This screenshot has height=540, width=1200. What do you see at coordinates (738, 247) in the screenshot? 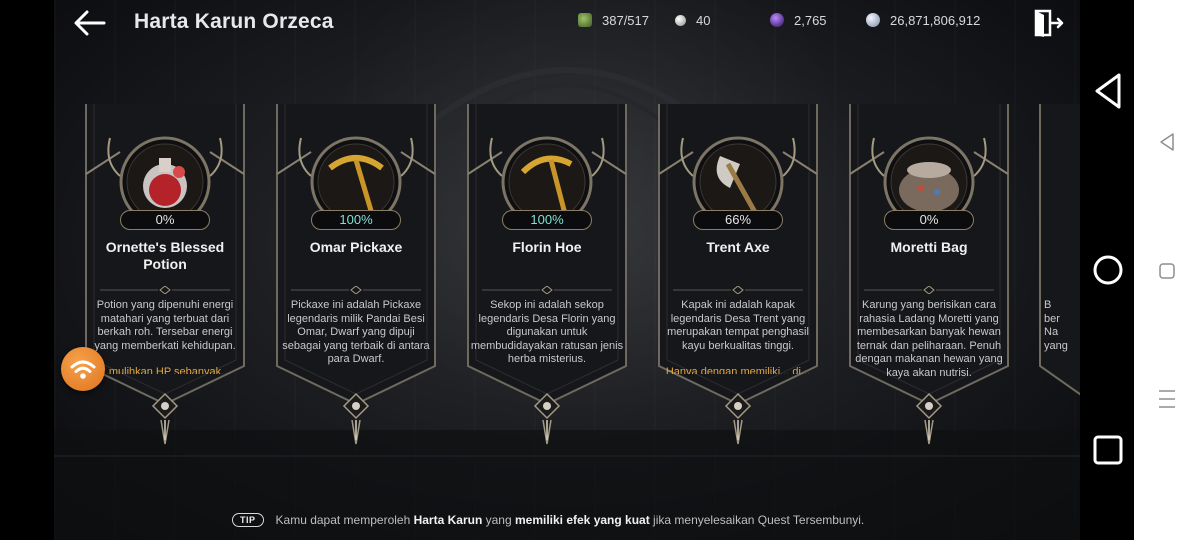
I see `treasure-name: Trent Axe` at bounding box center [738, 247].